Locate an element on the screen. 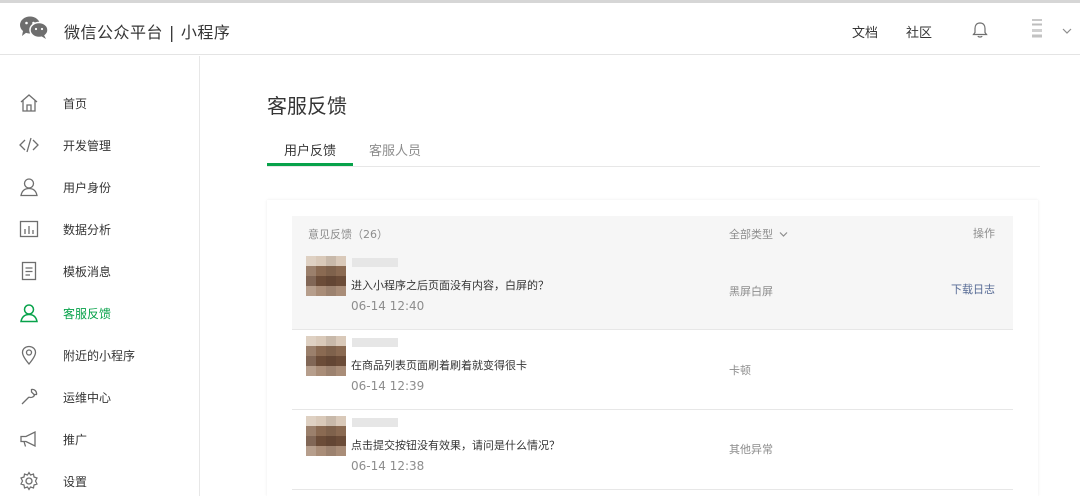 This screenshot has width=1080, height=496. sidebar-item-dev-management: 开发管理 is located at coordinates (99, 145).